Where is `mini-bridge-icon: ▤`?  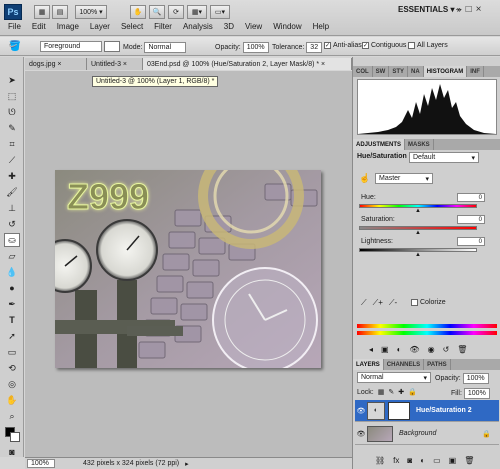
mini-bridge-icon: ▤ is located at coordinates (60, 12).